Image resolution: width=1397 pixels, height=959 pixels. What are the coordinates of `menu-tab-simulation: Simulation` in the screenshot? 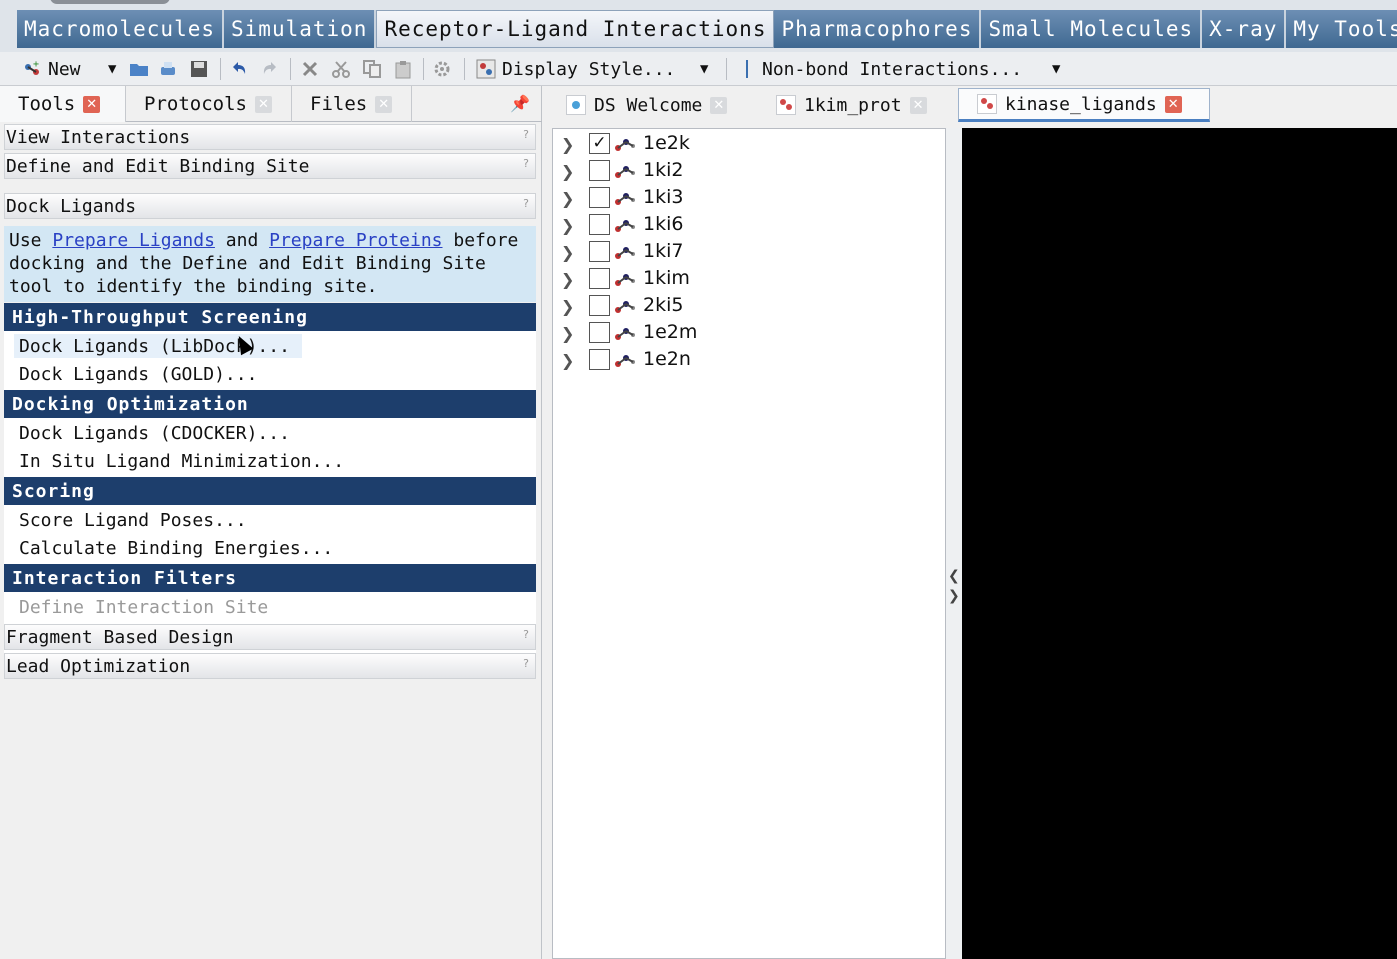 It's located at (300, 29).